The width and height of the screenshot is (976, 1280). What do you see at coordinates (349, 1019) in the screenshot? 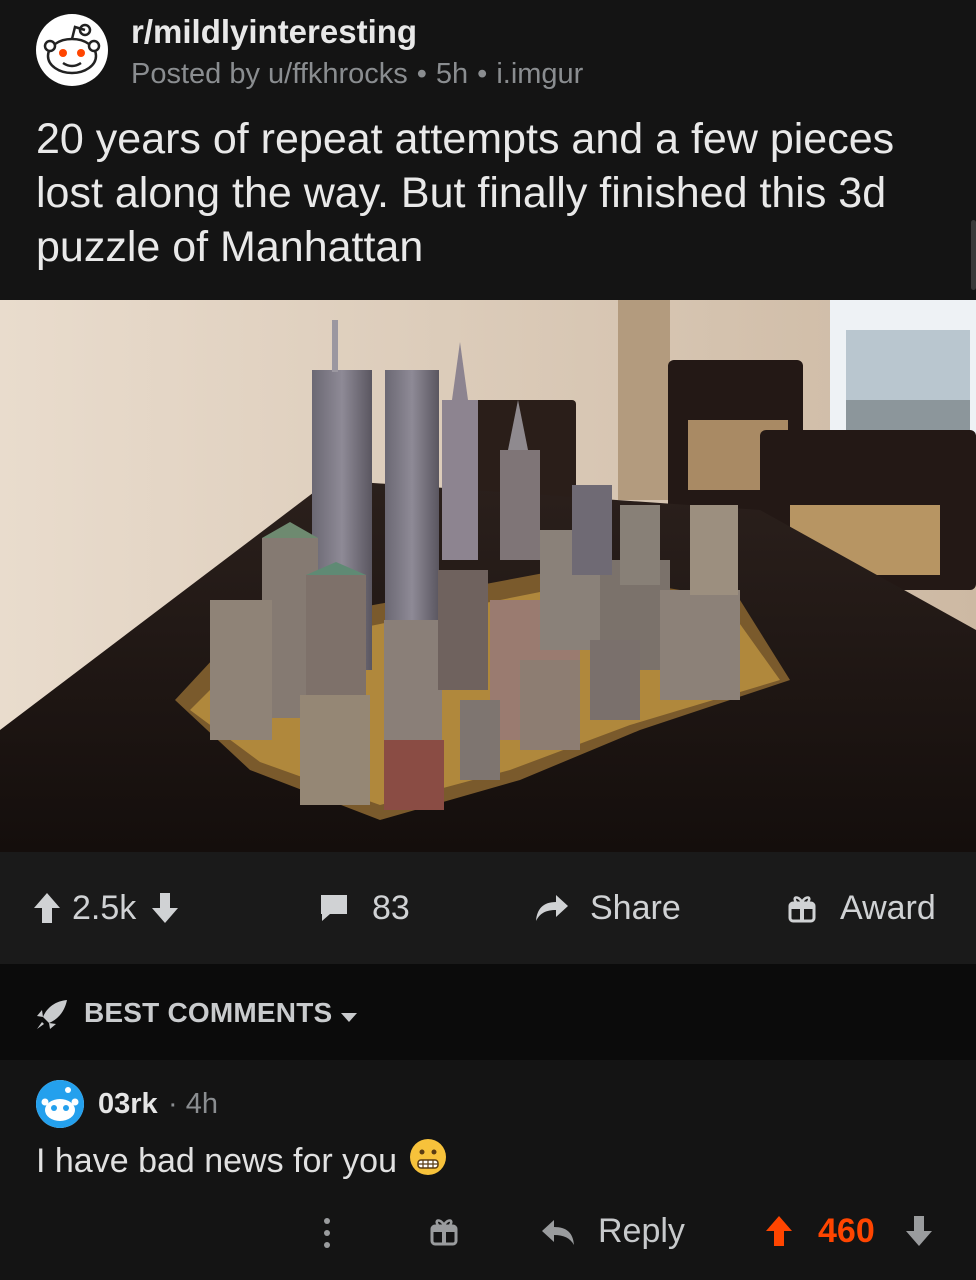
I see `chevron-down-icon` at bounding box center [349, 1019].